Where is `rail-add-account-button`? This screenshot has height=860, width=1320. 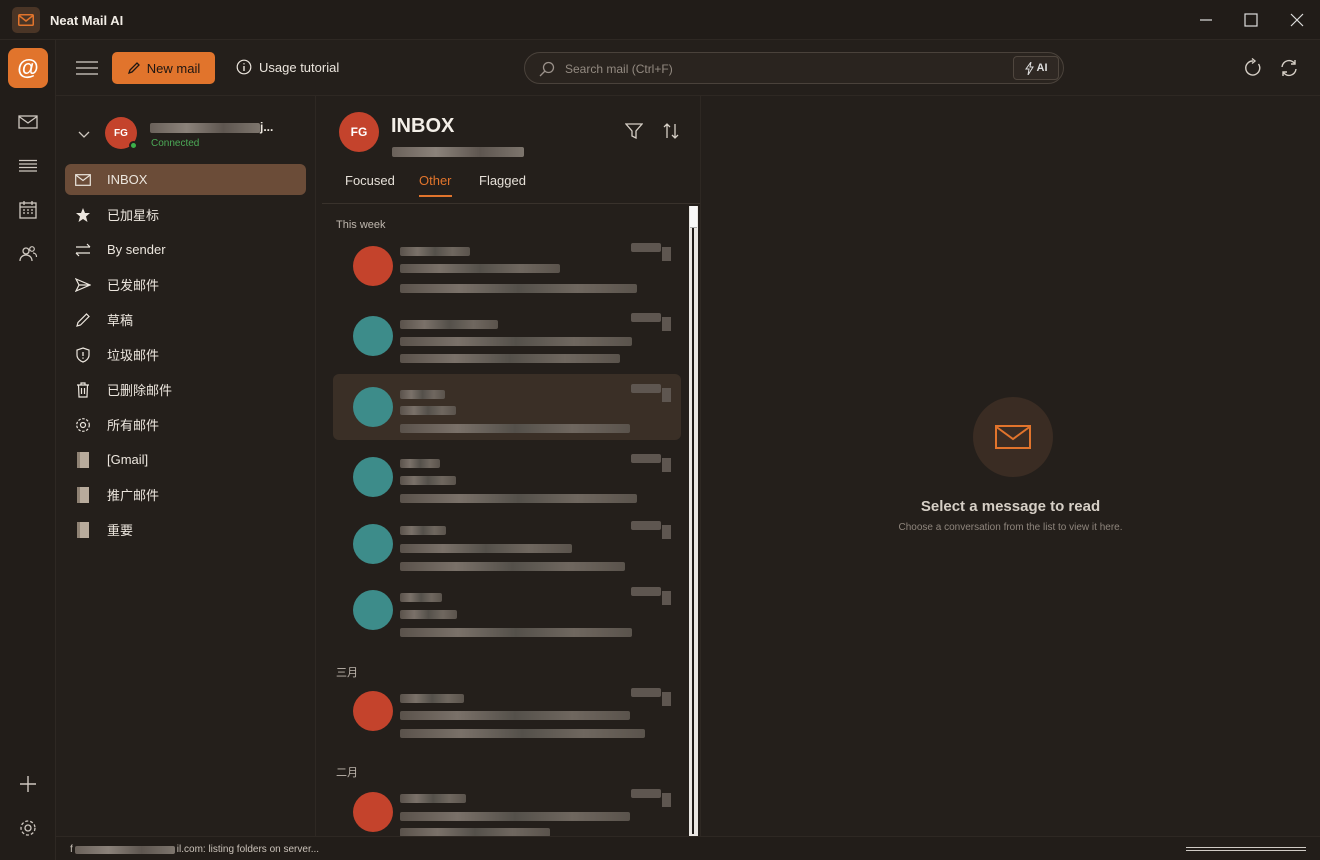
rail-add-account-button is located at coordinates (28, 784).